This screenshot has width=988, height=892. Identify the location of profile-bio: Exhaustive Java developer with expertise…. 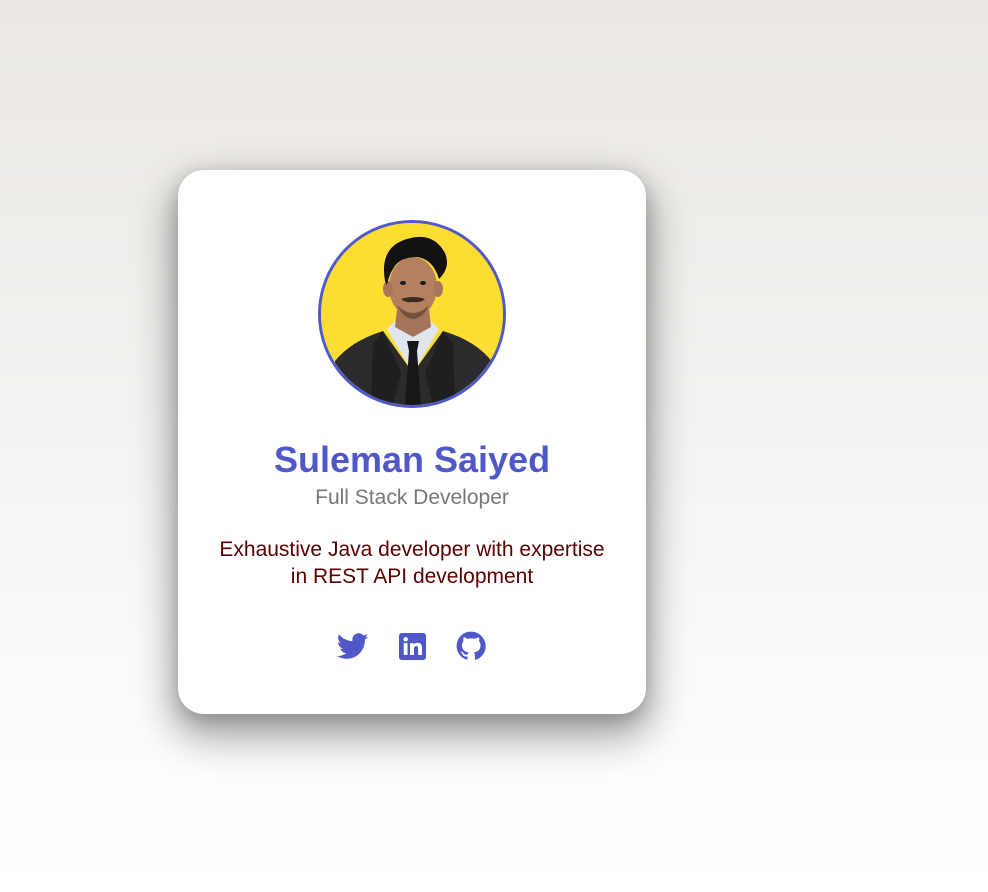
(412, 563).